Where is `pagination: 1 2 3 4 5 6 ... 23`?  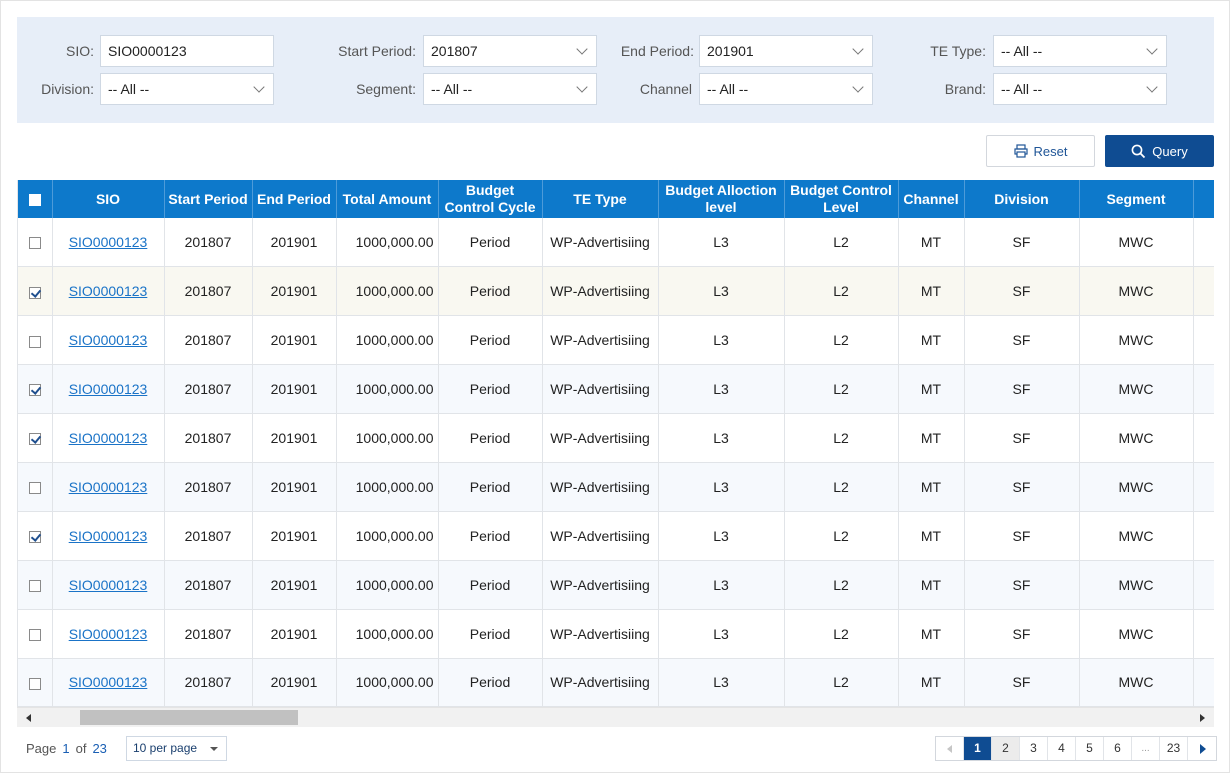 pagination: 1 2 3 4 5 6 ... 23 is located at coordinates (1076, 748).